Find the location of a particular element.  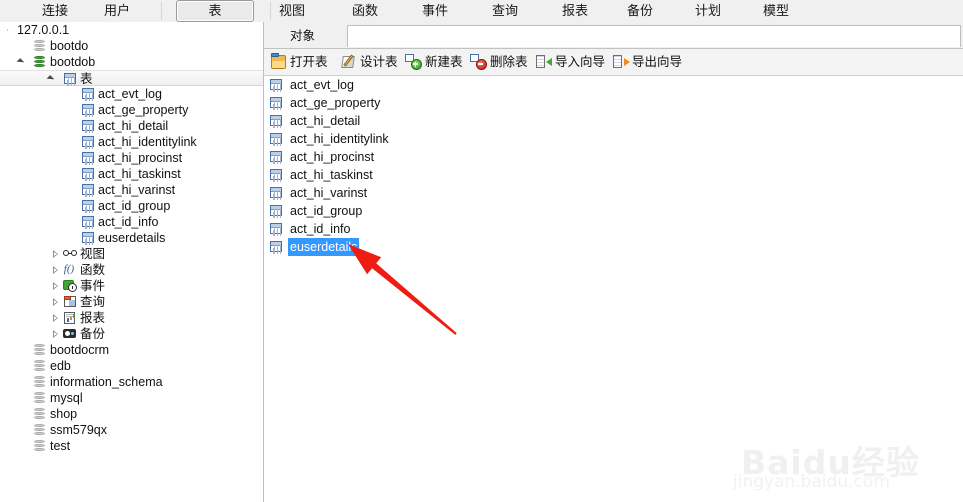

tree-node-table-act-id-info: act_id_info is located at coordinates (131, 222).